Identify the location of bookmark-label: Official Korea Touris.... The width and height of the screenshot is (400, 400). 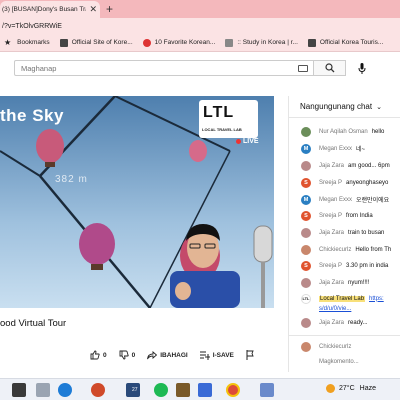
(351, 42).